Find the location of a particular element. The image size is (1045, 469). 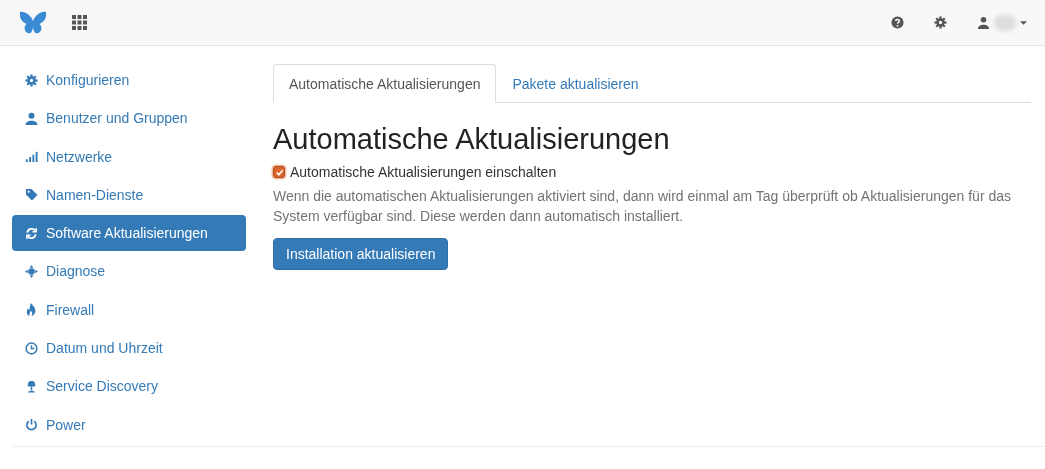

lamp-icon is located at coordinates (31, 386).